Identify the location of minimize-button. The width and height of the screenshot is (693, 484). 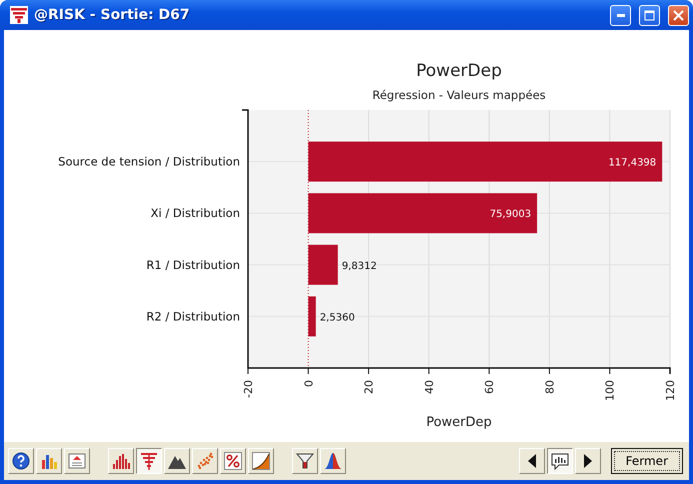
(620, 15).